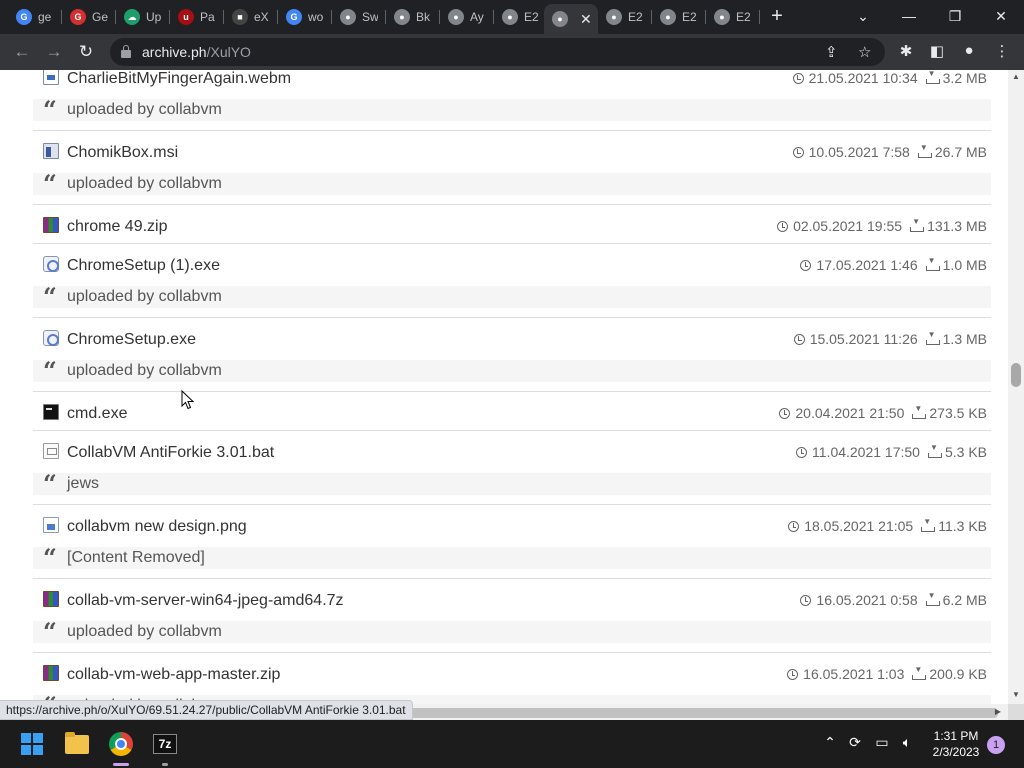 The height and width of the screenshot is (768, 1024). I want to click on file-name-link: collab-vm-server-win64-jpeg-amd64.7z, so click(205, 601).